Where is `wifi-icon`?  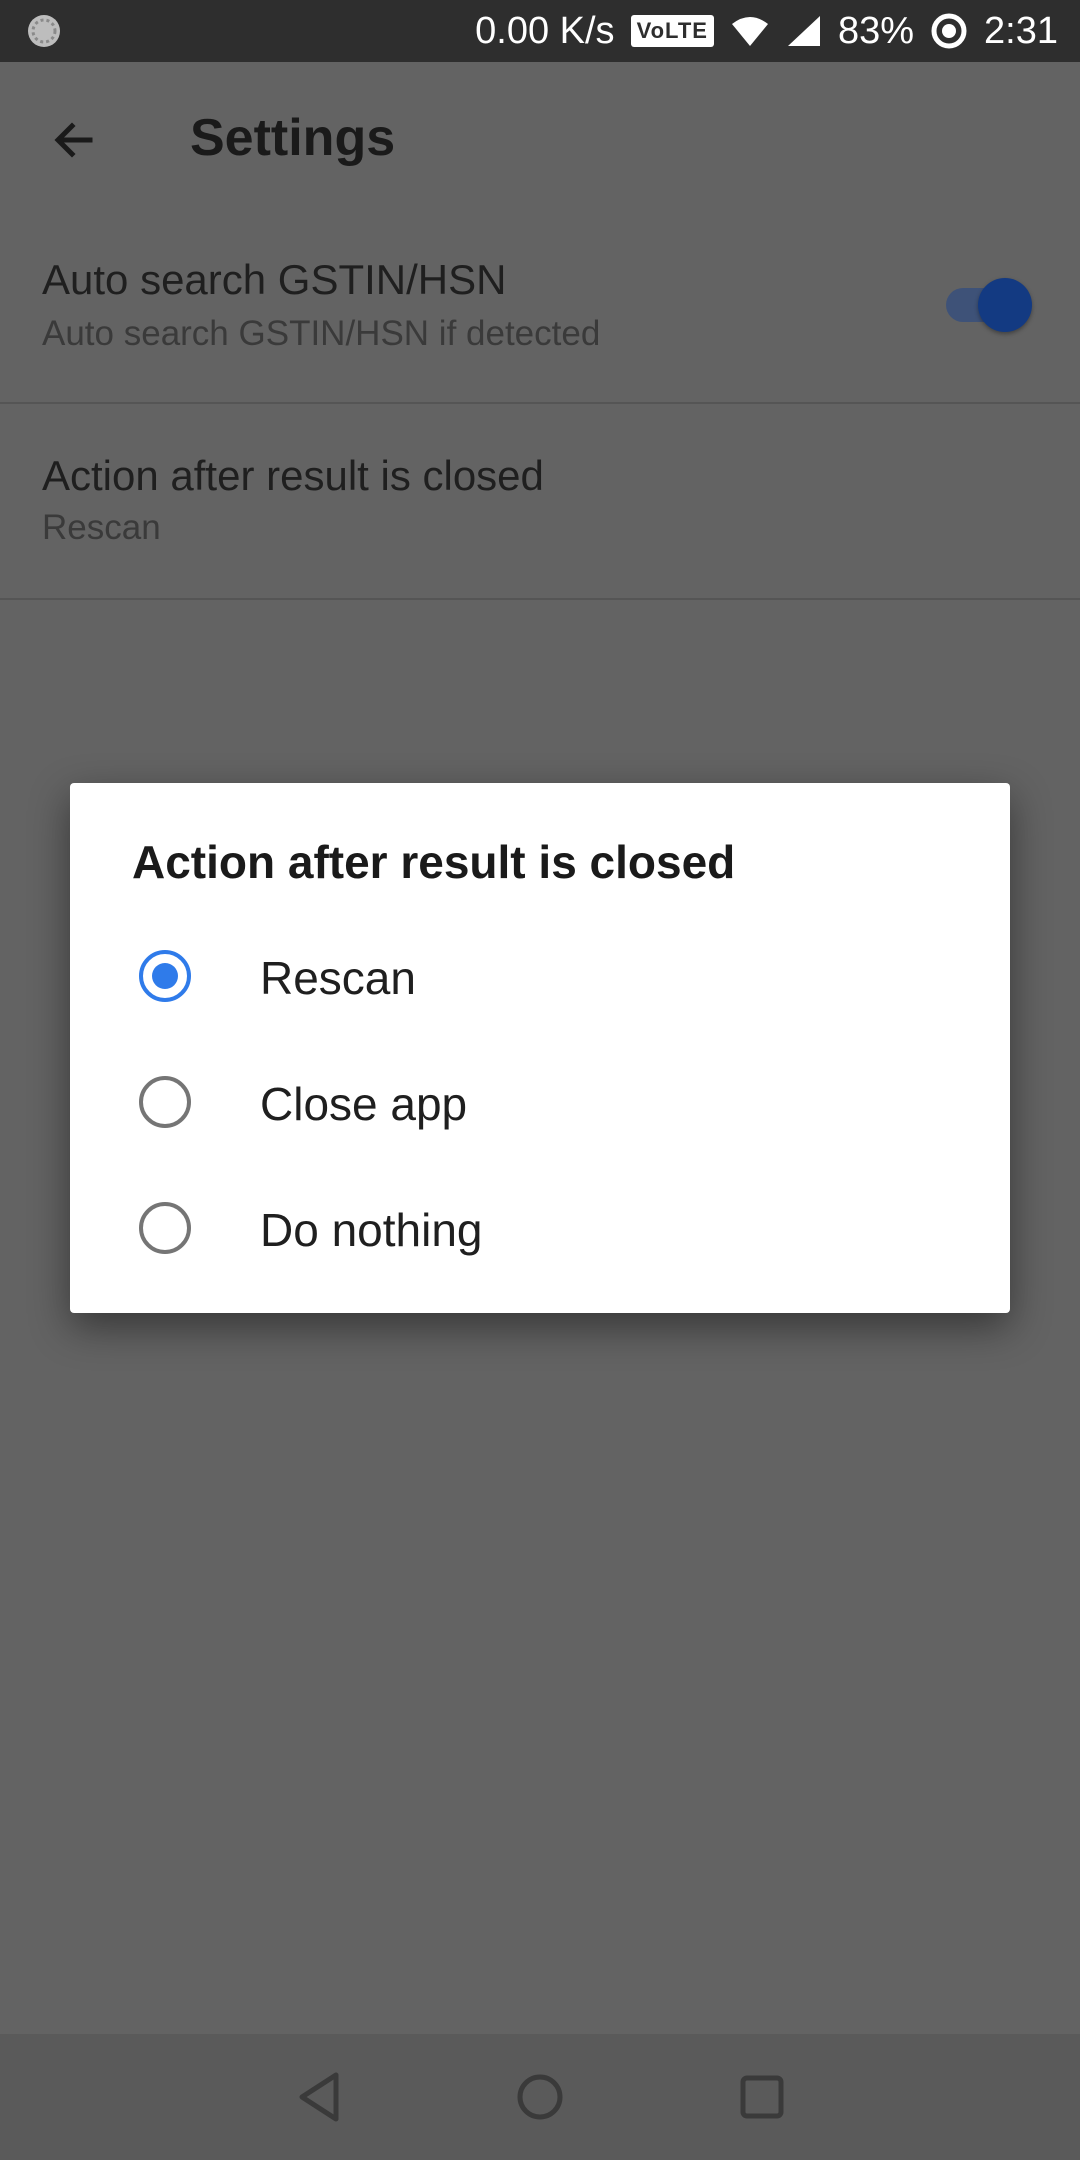
wifi-icon is located at coordinates (749, 31).